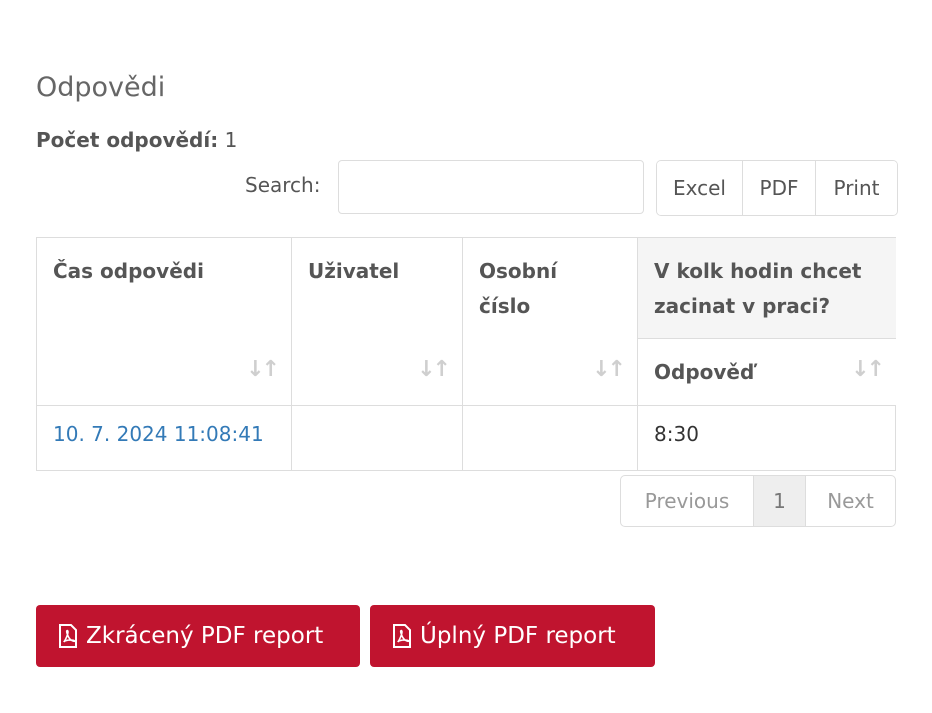  I want to click on column-header-personal-number: Osobní číslo ↓↑, so click(549, 321).